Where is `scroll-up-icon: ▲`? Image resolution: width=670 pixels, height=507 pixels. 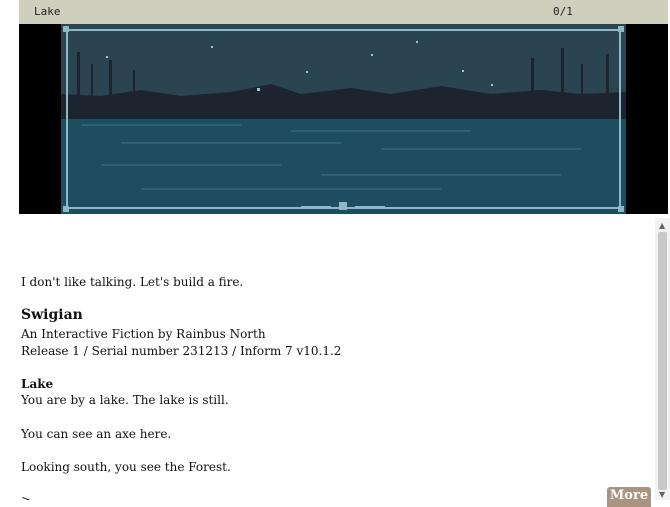 scroll-up-icon: ▲ is located at coordinates (662, 225).